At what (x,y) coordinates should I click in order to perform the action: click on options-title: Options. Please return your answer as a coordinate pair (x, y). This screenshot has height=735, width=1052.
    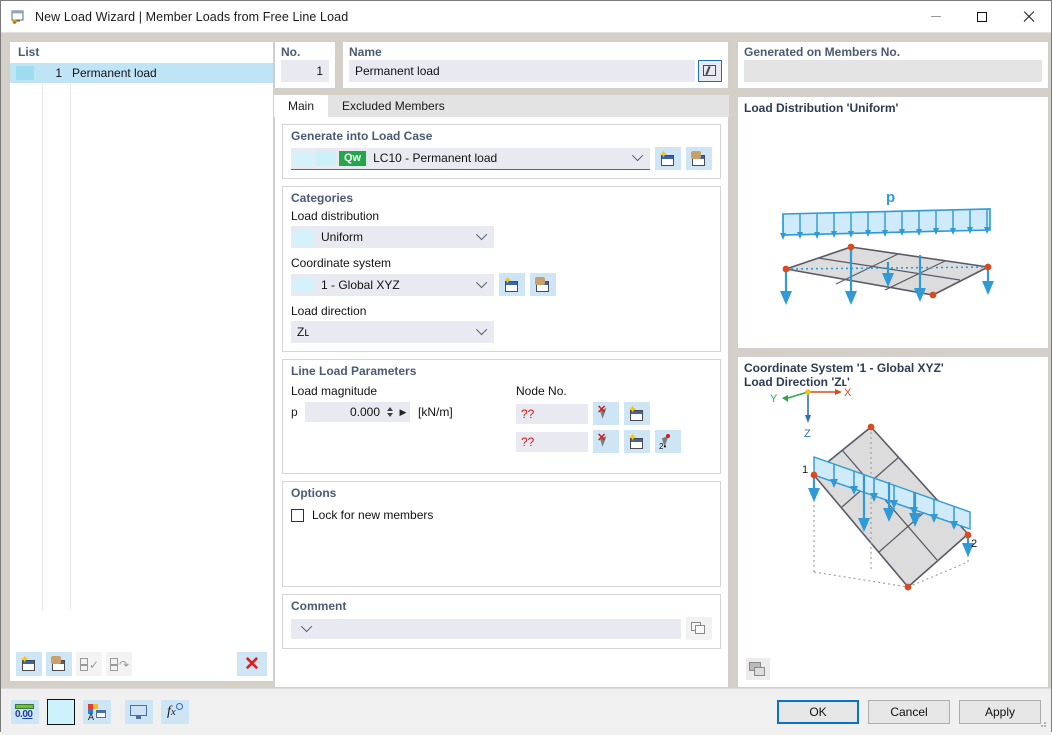
    Looking at the image, I should click on (314, 493).